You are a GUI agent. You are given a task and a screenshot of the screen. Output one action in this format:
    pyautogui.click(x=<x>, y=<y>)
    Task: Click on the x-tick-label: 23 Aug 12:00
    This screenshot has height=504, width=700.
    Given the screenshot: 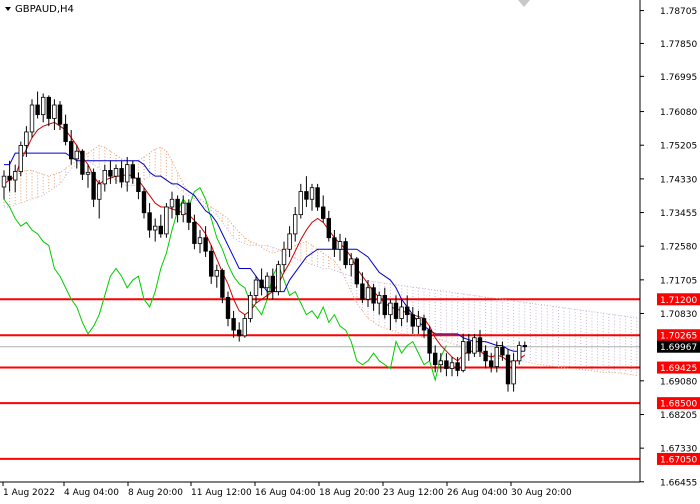 What is the action you would take?
    pyautogui.click(x=413, y=493)
    